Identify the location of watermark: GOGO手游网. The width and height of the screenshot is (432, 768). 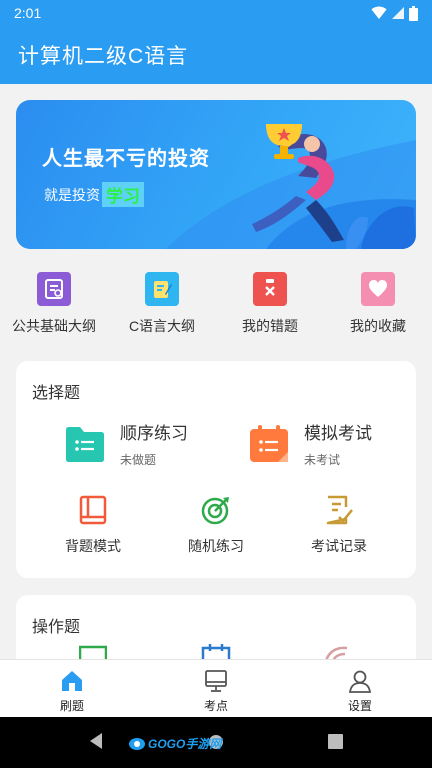
(174, 743).